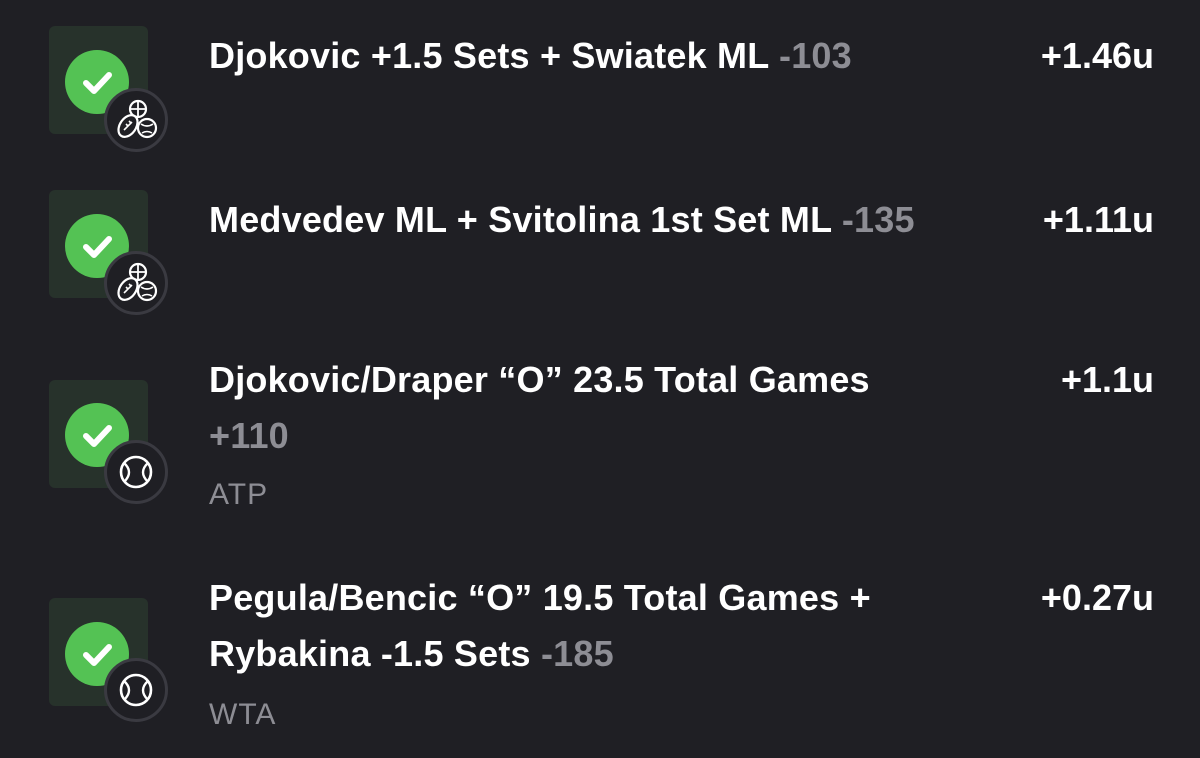 Image resolution: width=1200 pixels, height=758 pixels. I want to click on units-result: +1.11u, so click(1098, 219).